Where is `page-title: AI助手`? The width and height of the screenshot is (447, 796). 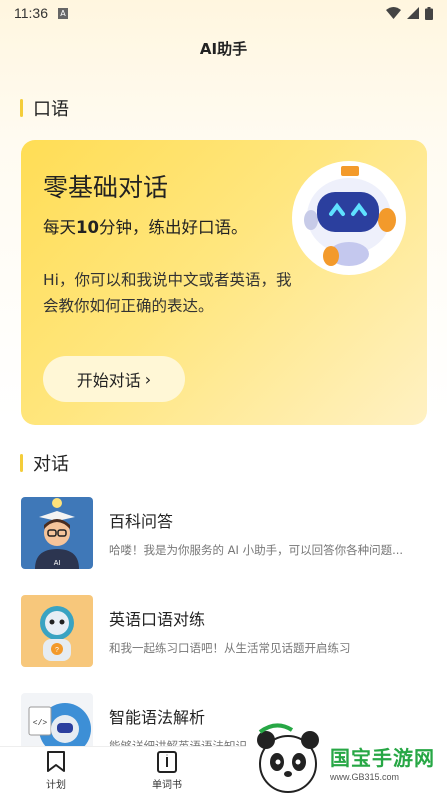
page-title: AI助手 is located at coordinates (223, 48).